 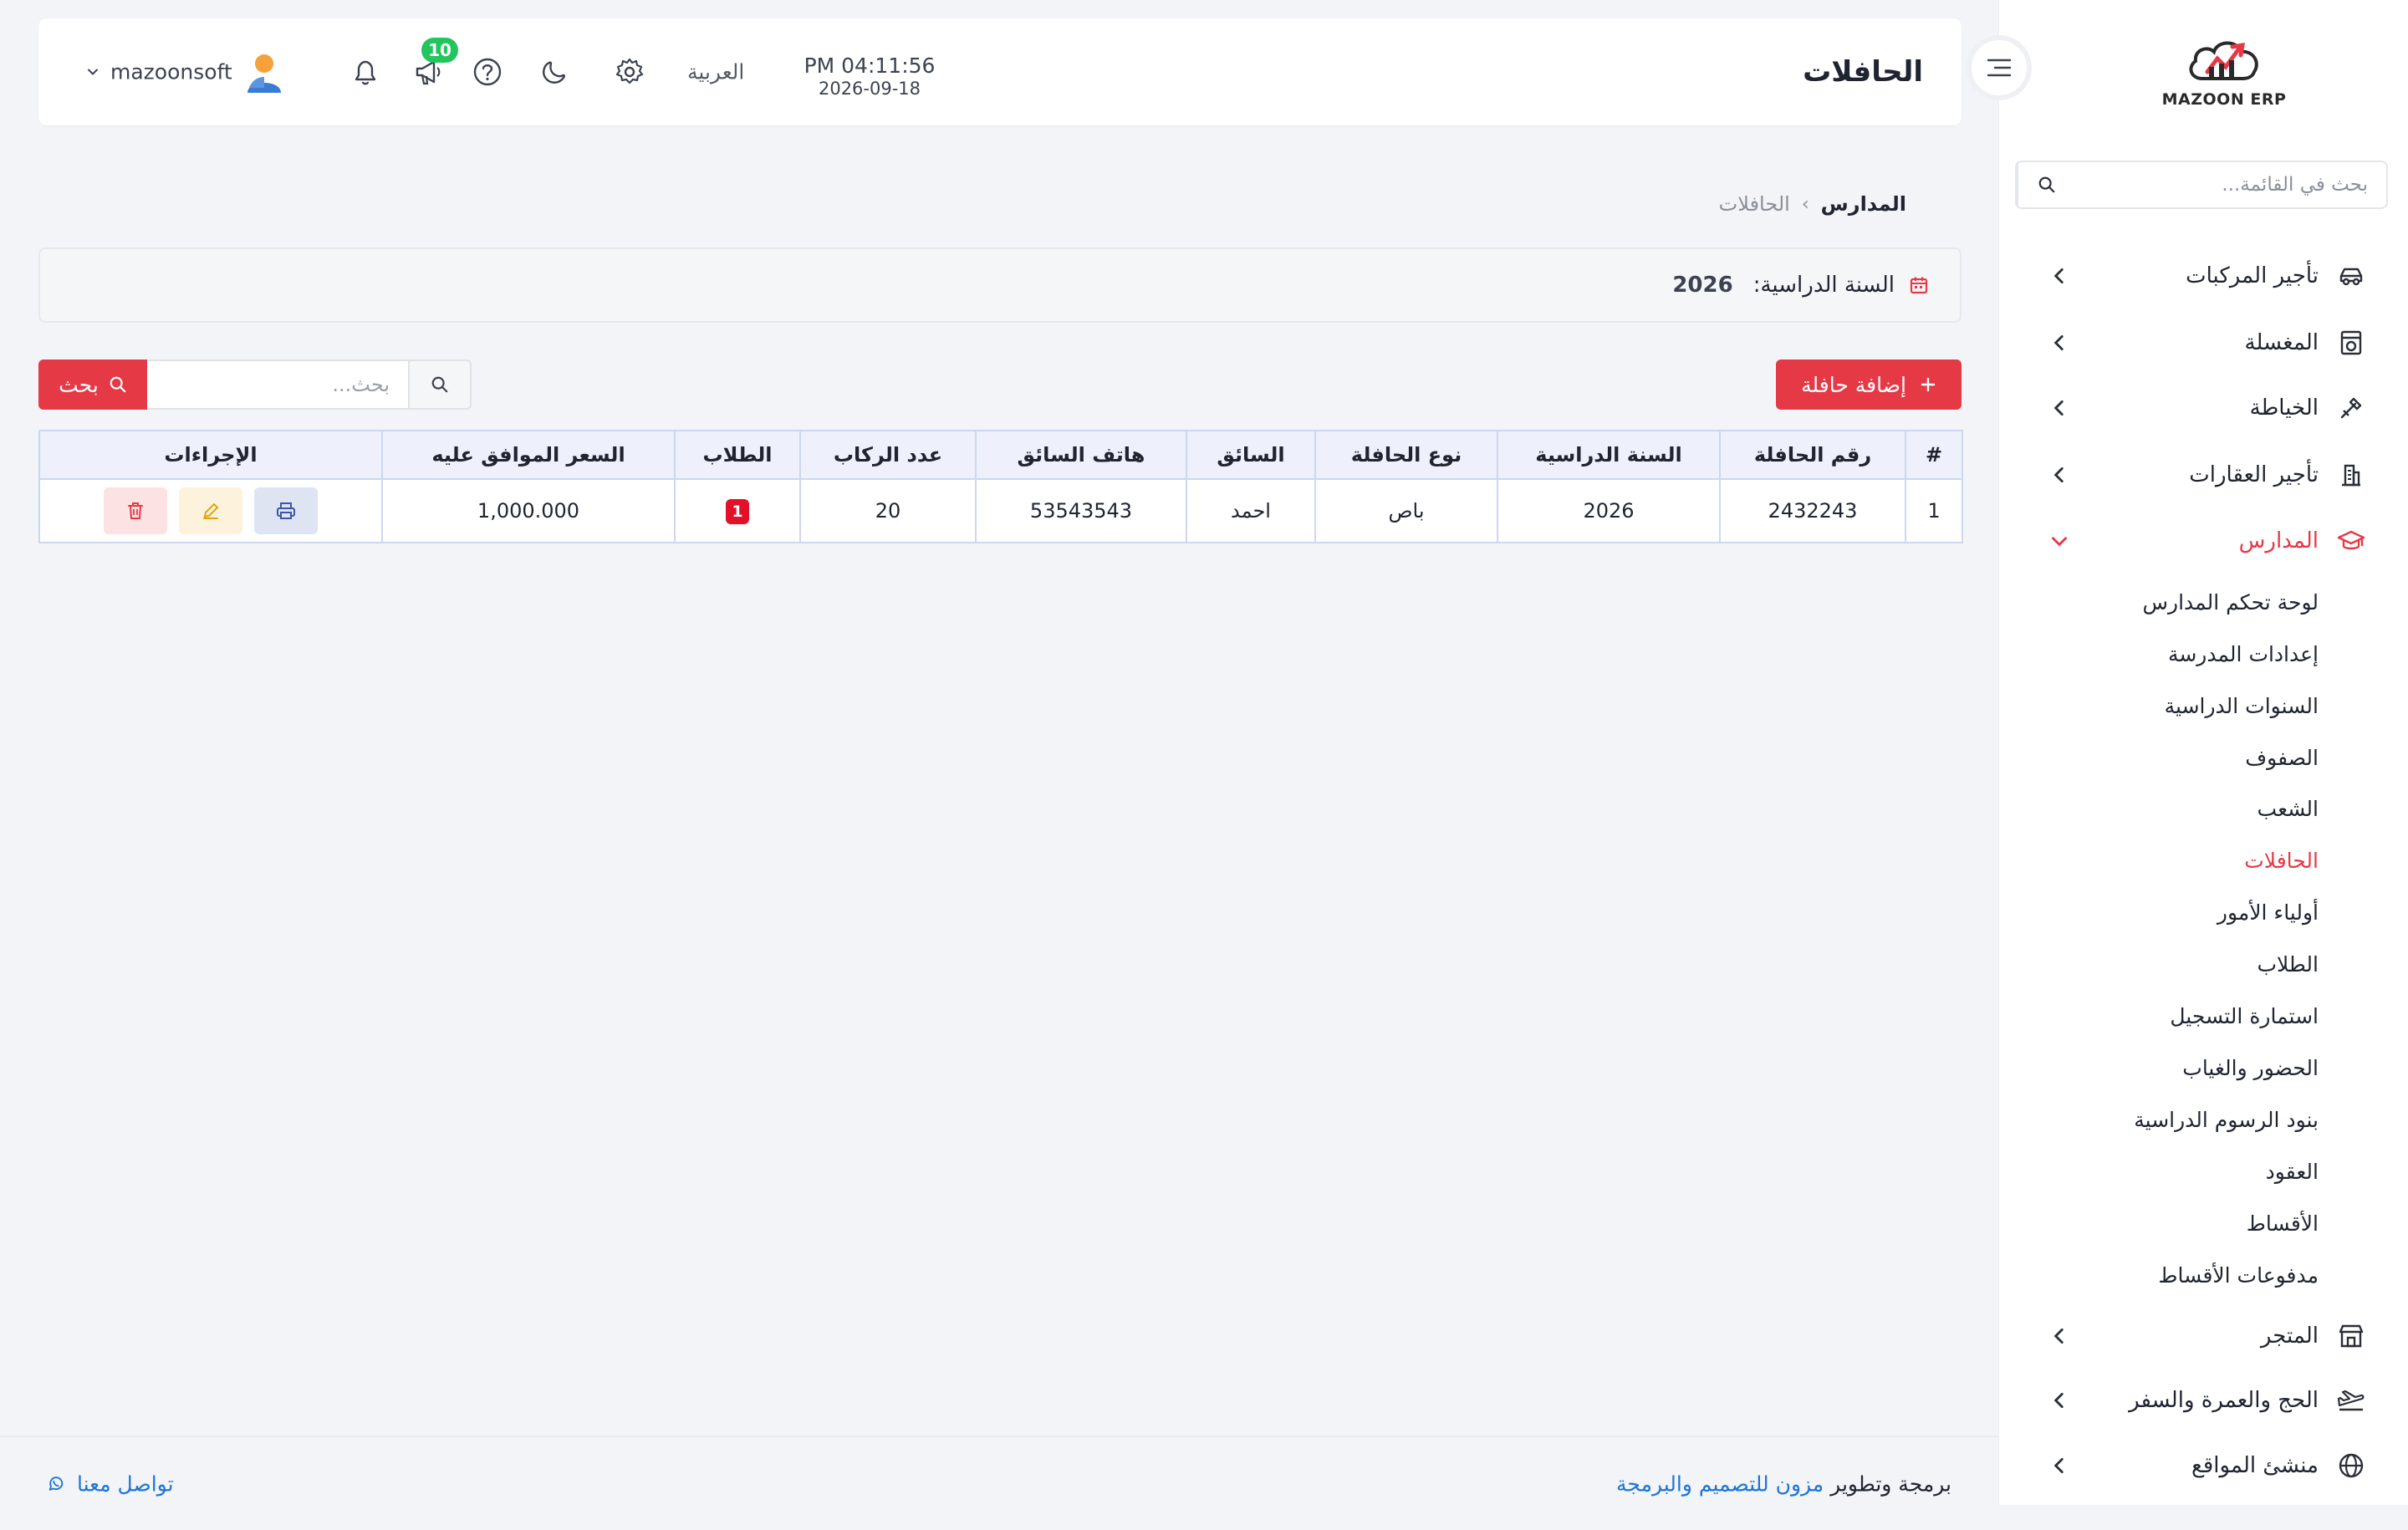 What do you see at coordinates (1609, 455) in the screenshot?
I see `column-header: السنة الدراسية` at bounding box center [1609, 455].